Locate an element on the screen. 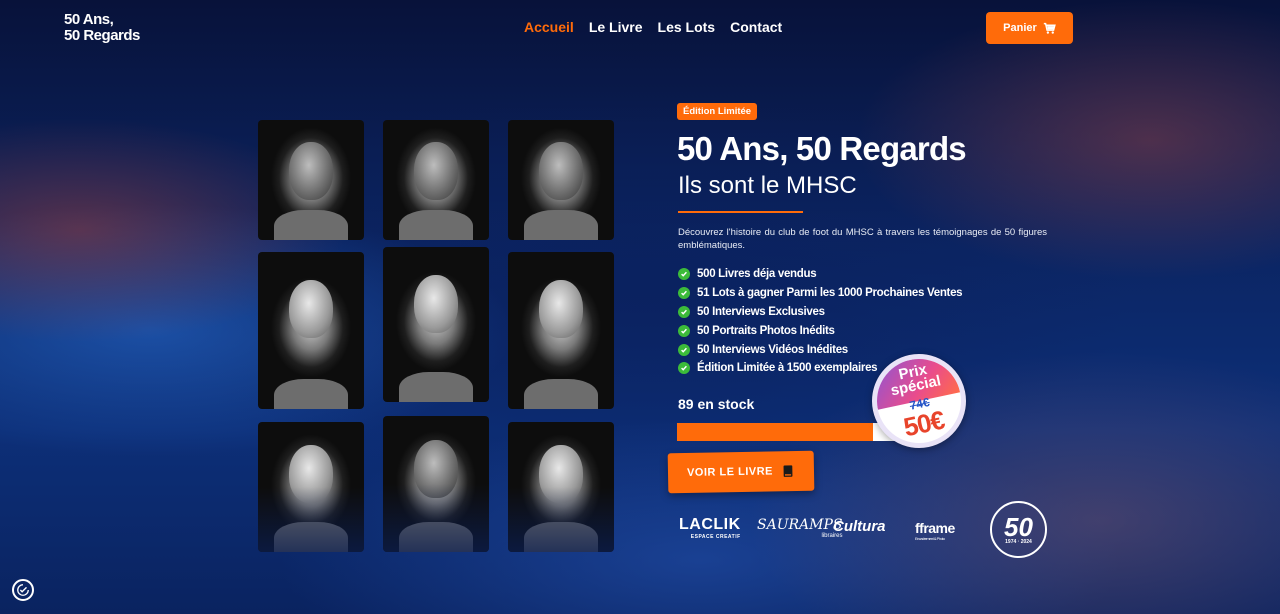  laclik-subtext: ESPACE CREATIF is located at coordinates (715, 537).